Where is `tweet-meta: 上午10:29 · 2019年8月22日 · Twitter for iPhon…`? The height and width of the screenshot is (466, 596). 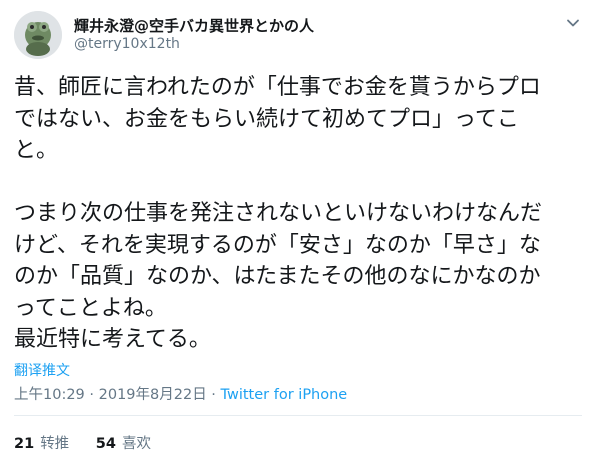 tweet-meta: 上午10:29 · 2019年8月22日 · Twitter for iPhon… is located at coordinates (180, 393).